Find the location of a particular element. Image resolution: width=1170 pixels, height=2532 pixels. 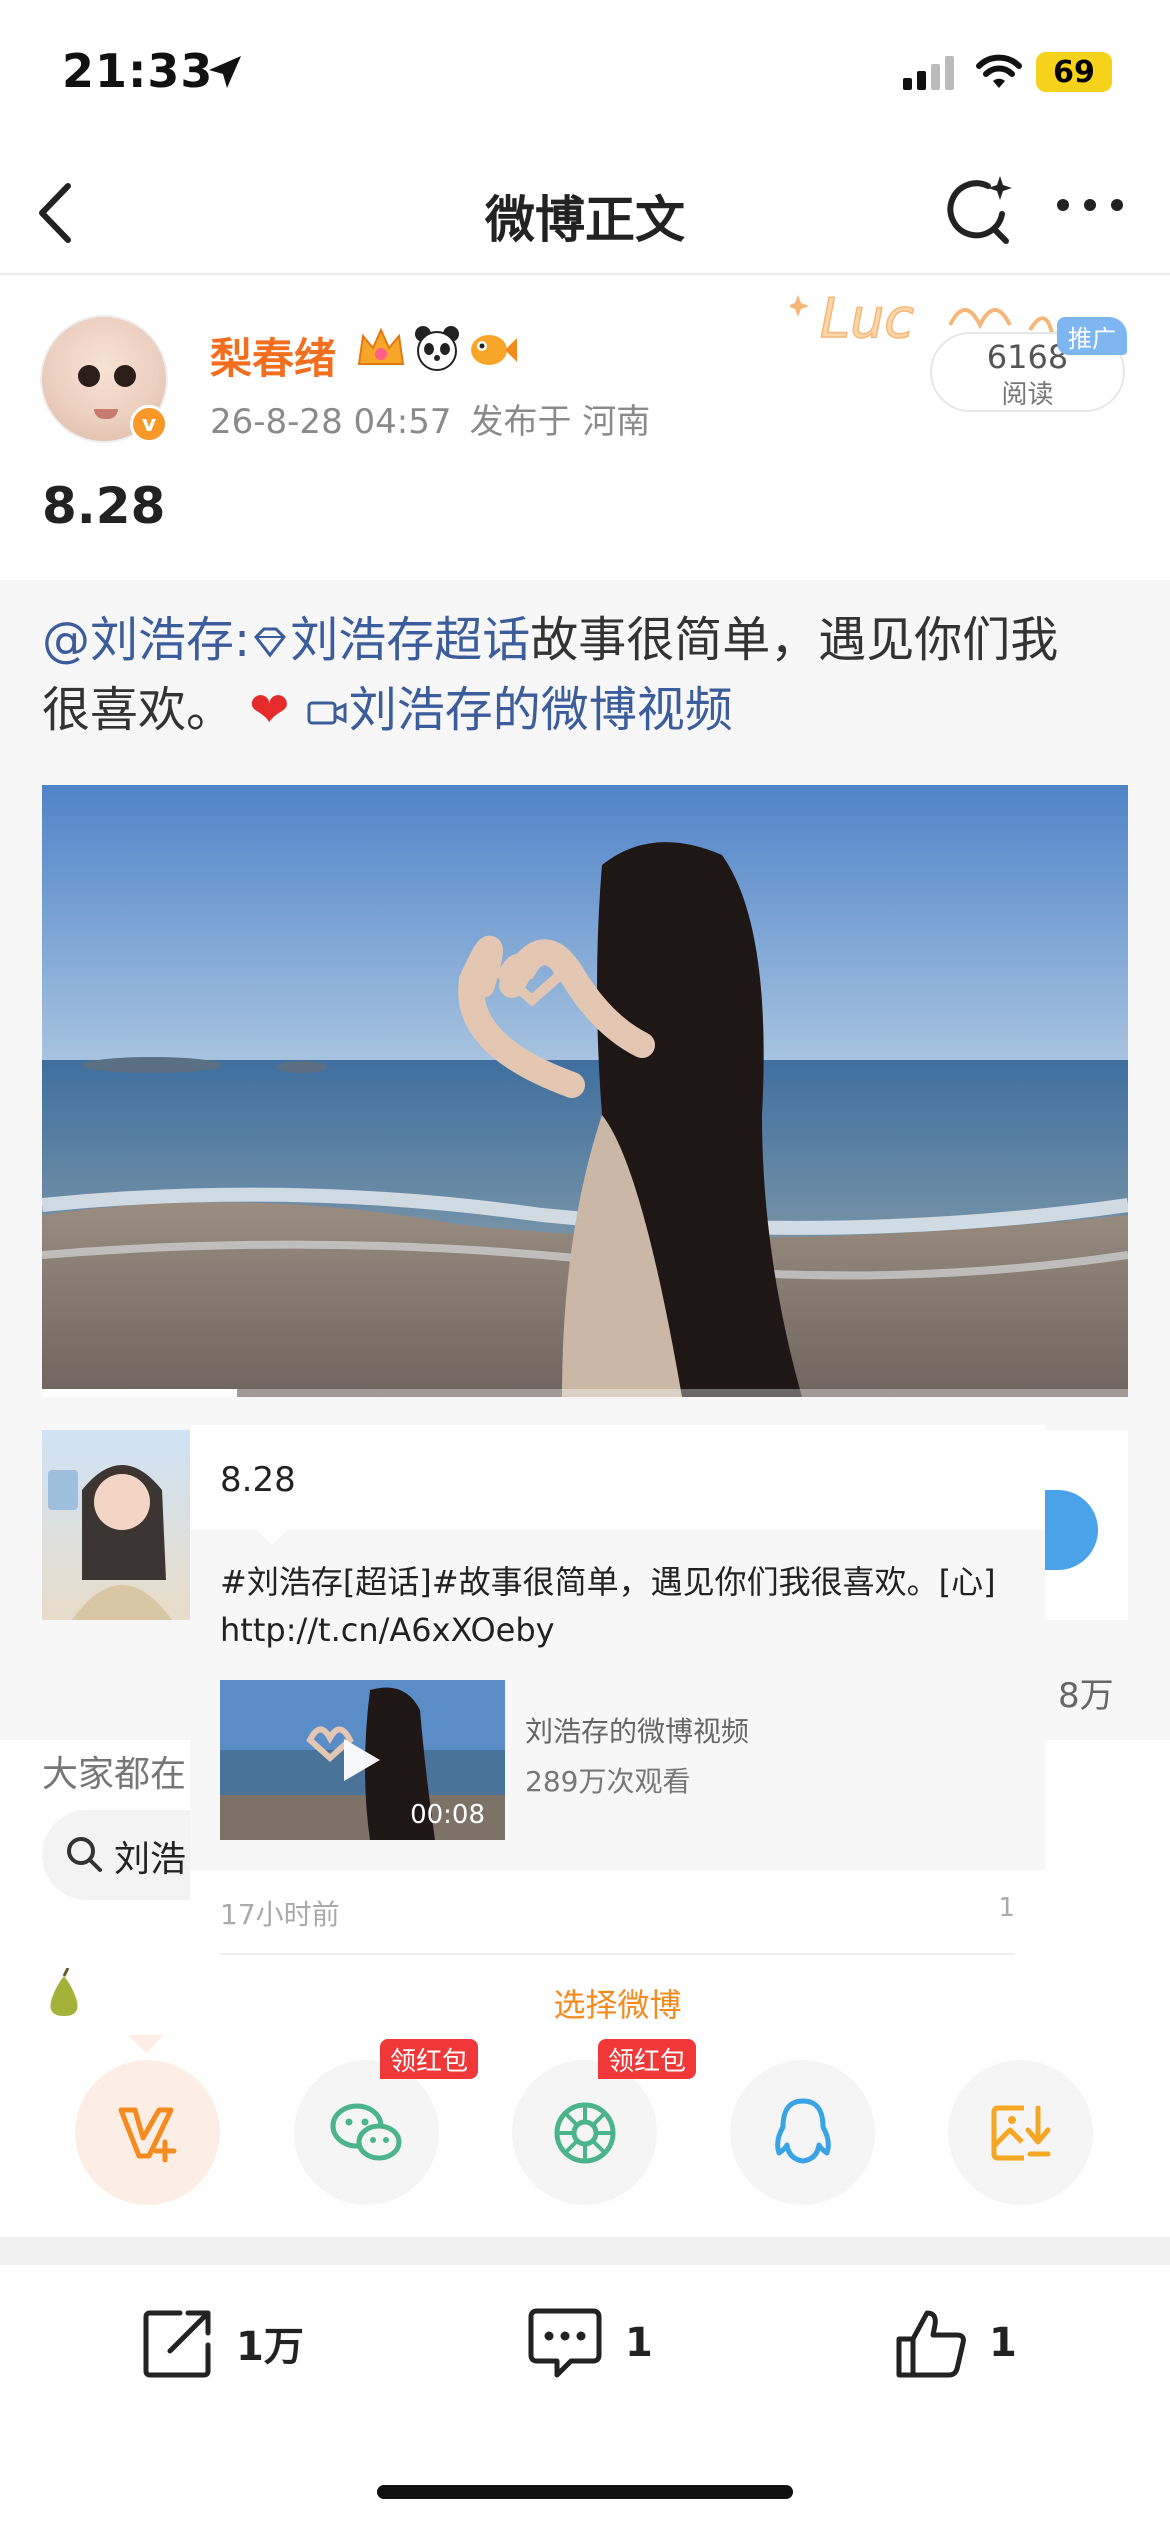

thumbs-up-icon is located at coordinates (931, 2344).